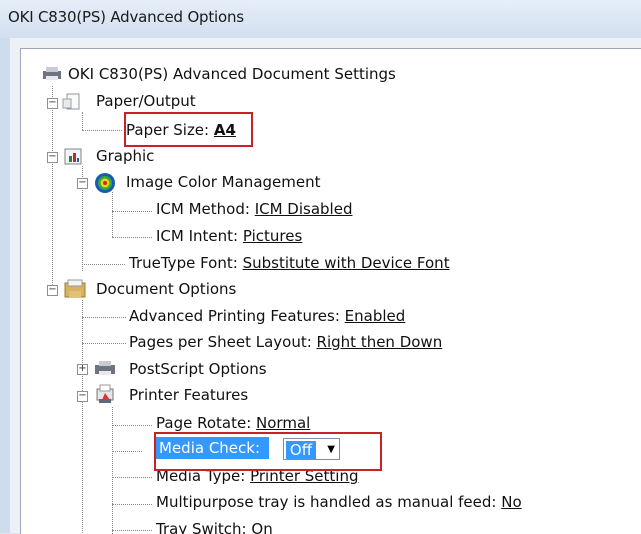 The width and height of the screenshot is (641, 534). I want to click on page-rotate-label: Page Rotate:, so click(204, 423).